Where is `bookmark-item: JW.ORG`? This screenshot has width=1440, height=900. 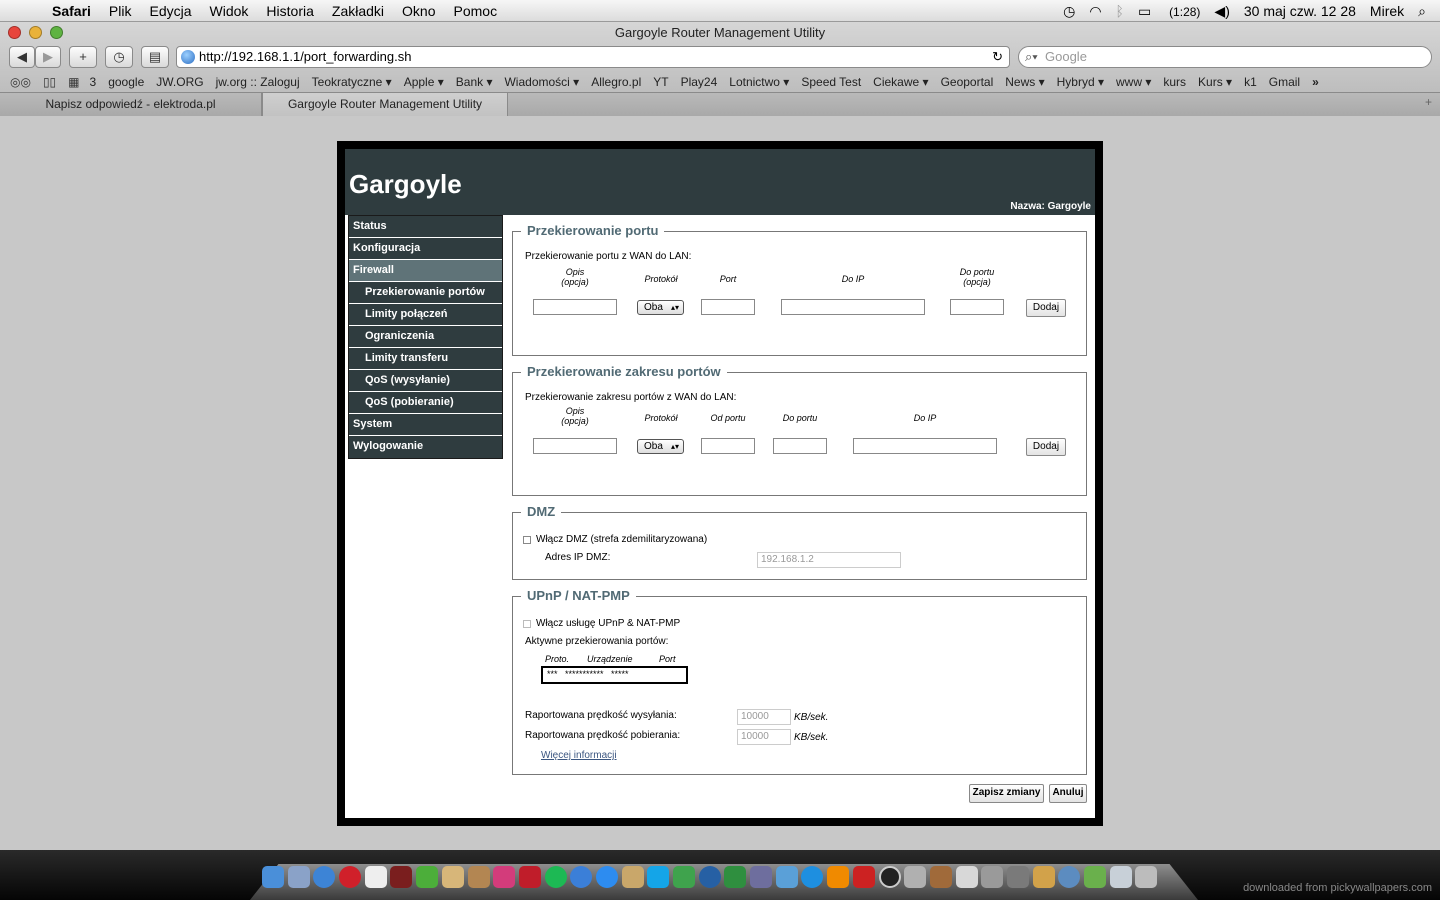
bookmark-item: JW.ORG is located at coordinates (179, 82).